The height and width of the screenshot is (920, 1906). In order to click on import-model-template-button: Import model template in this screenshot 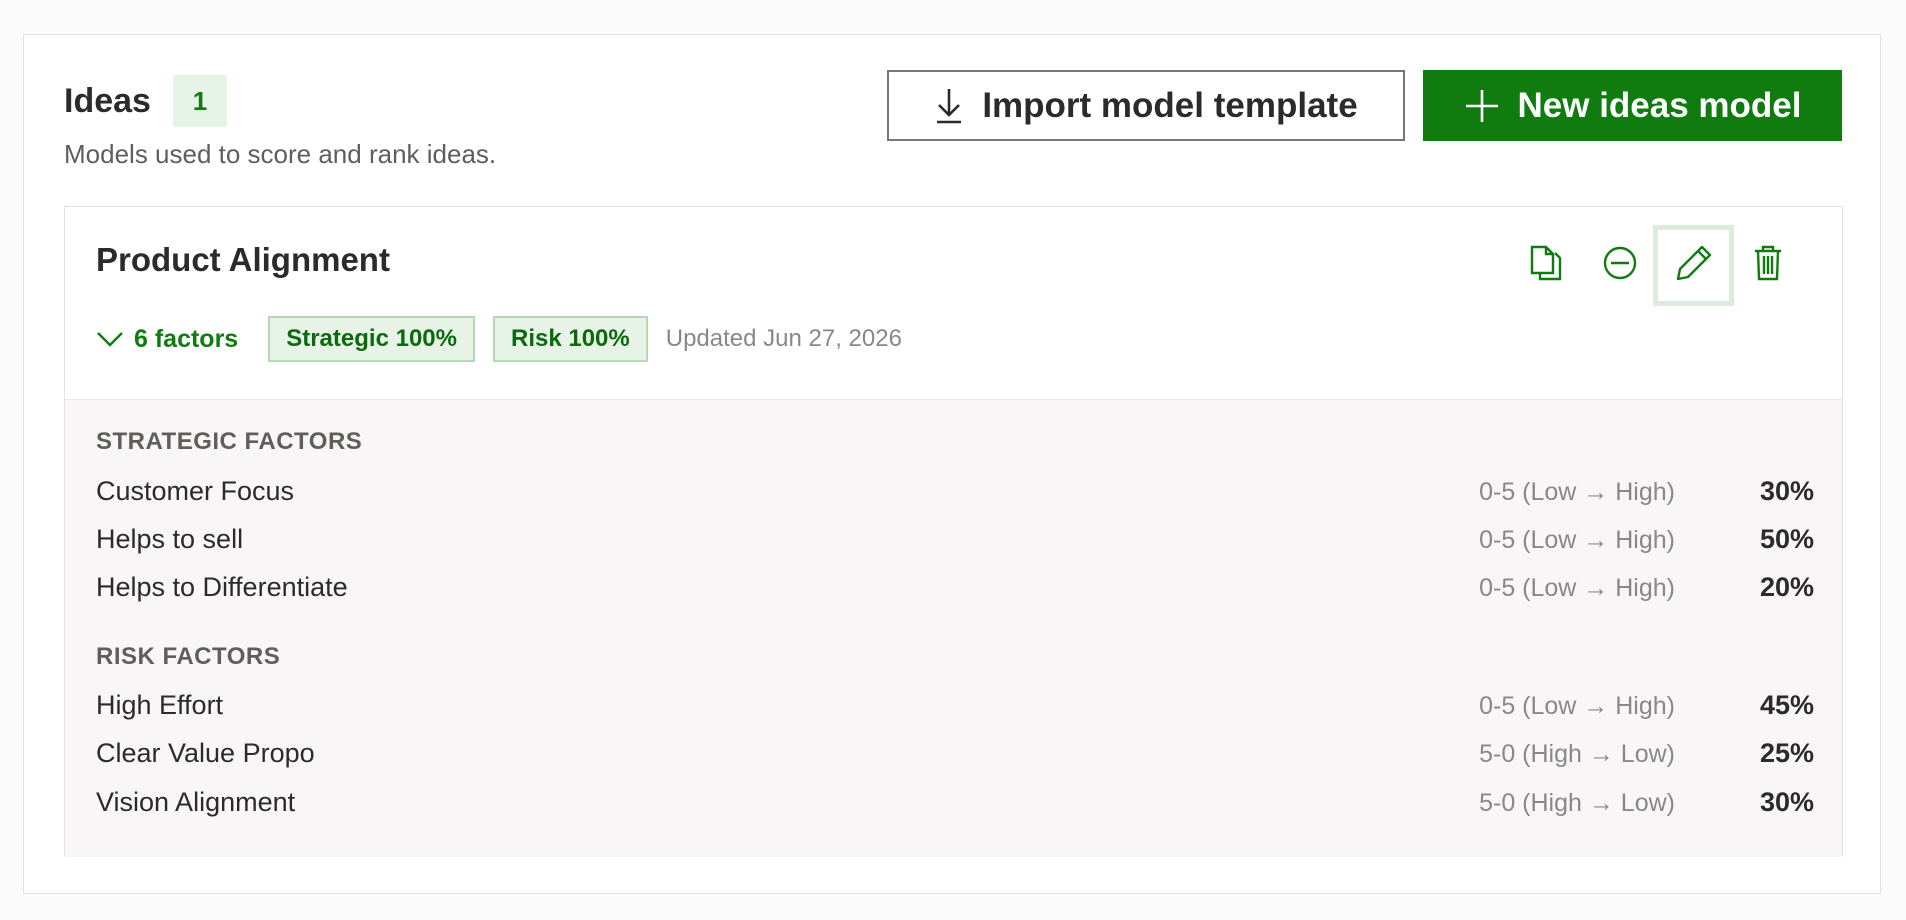, I will do `click(1146, 105)`.